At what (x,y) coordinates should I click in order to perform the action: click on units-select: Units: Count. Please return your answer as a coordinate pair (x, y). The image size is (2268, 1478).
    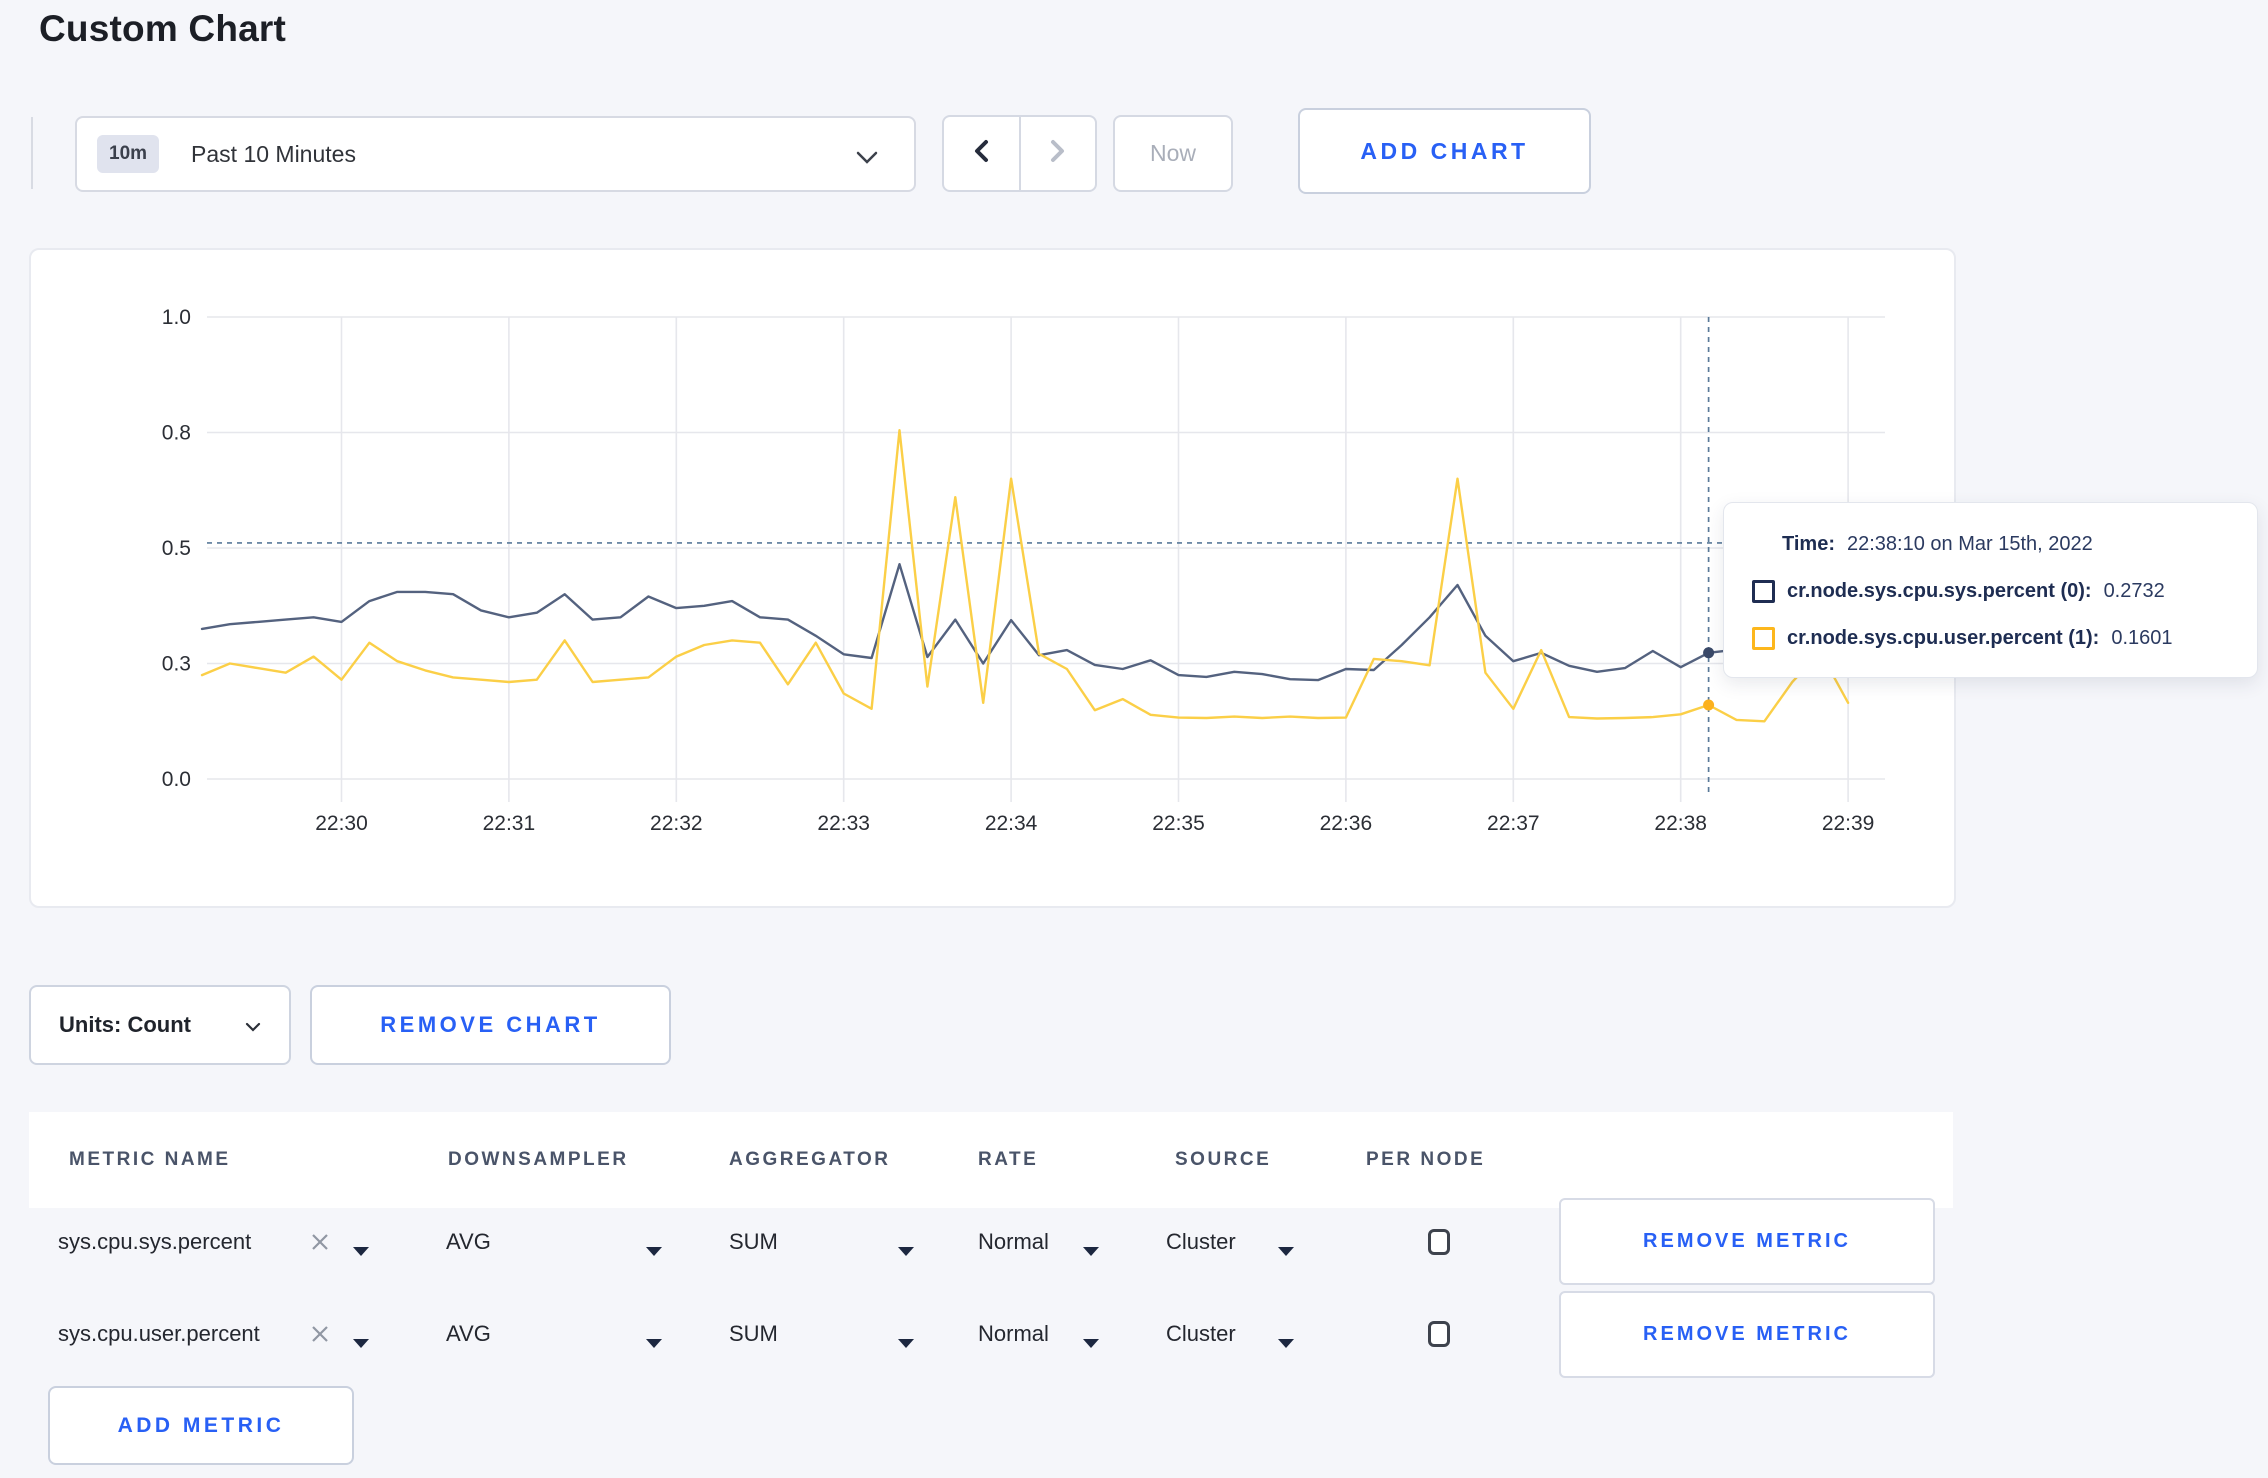
    Looking at the image, I should click on (160, 1025).